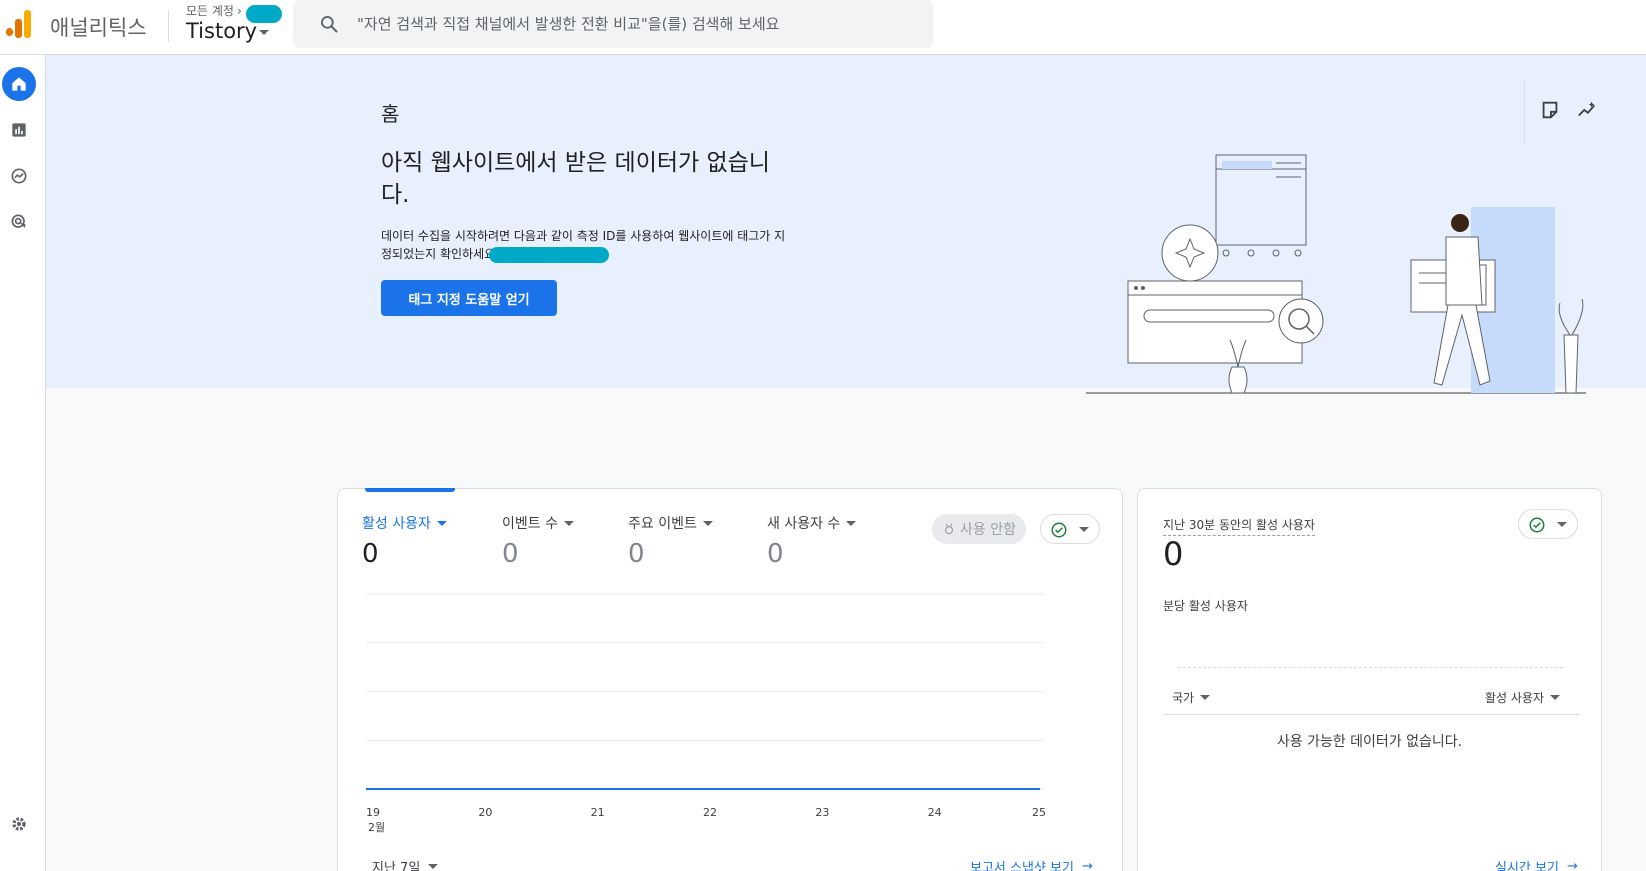 The height and width of the screenshot is (871, 1646). I want to click on metric-label: 활성 사용자, so click(396, 524).